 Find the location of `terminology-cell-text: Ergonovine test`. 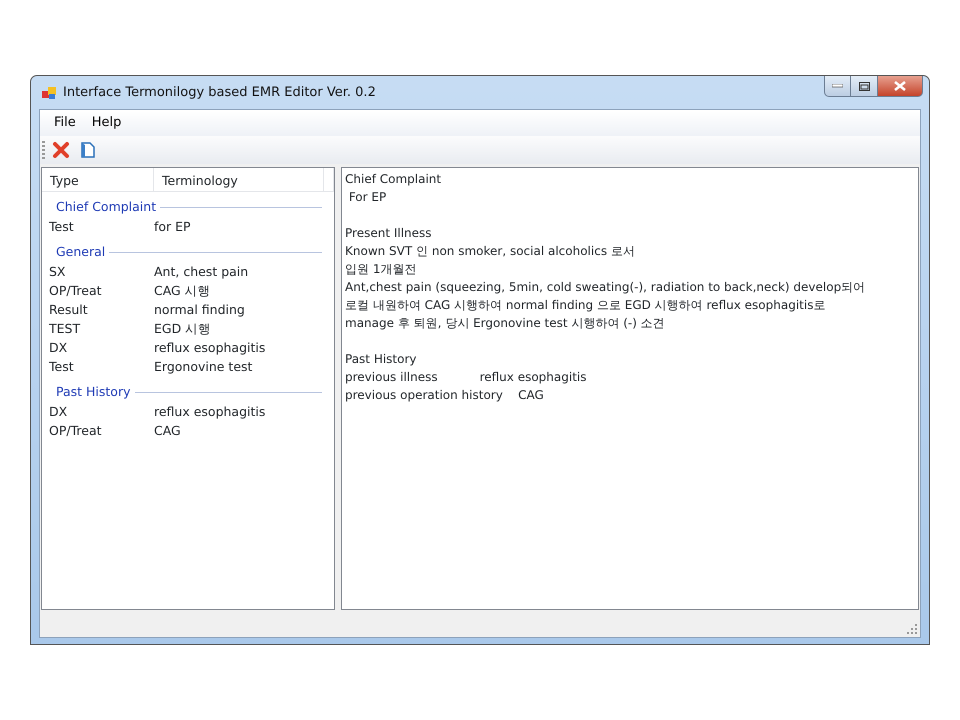

terminology-cell-text: Ergonovine test is located at coordinates (203, 367).